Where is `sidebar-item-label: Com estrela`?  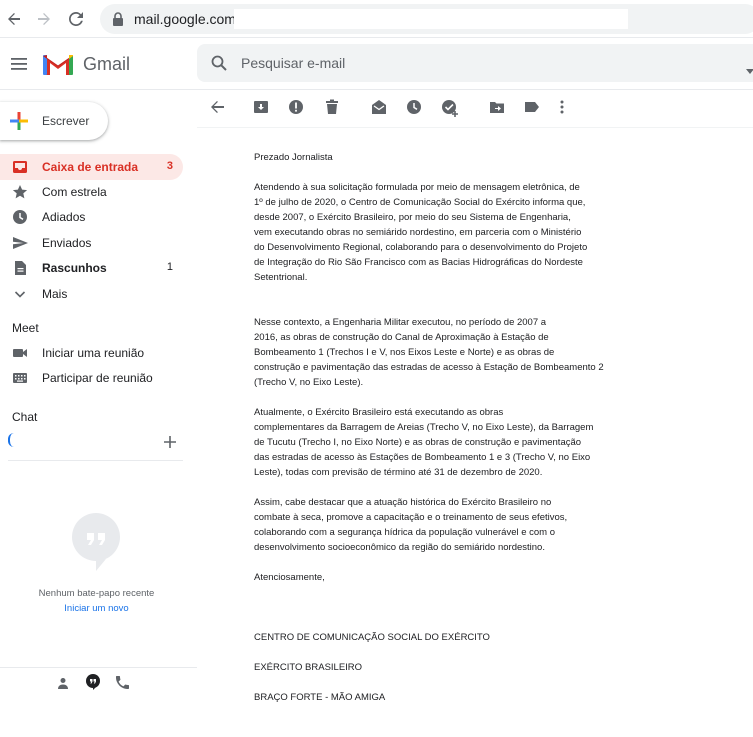 sidebar-item-label: Com estrela is located at coordinates (74, 192).